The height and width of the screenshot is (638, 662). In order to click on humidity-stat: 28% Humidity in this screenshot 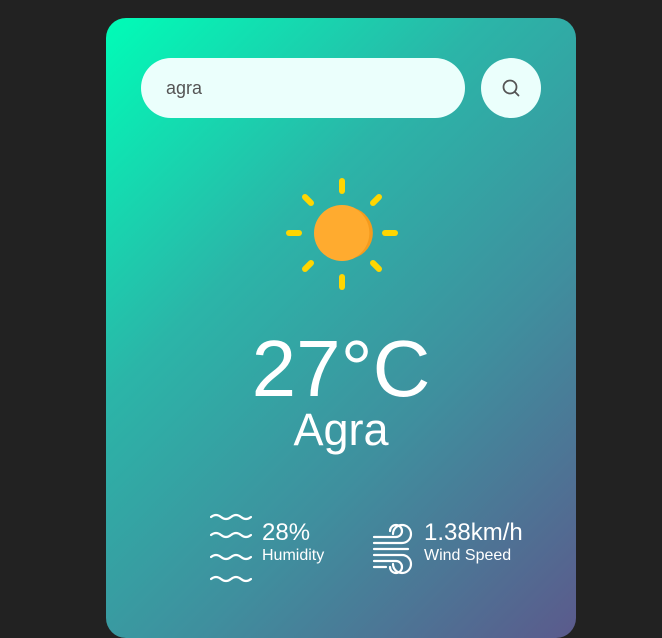, I will do `click(267, 549)`.